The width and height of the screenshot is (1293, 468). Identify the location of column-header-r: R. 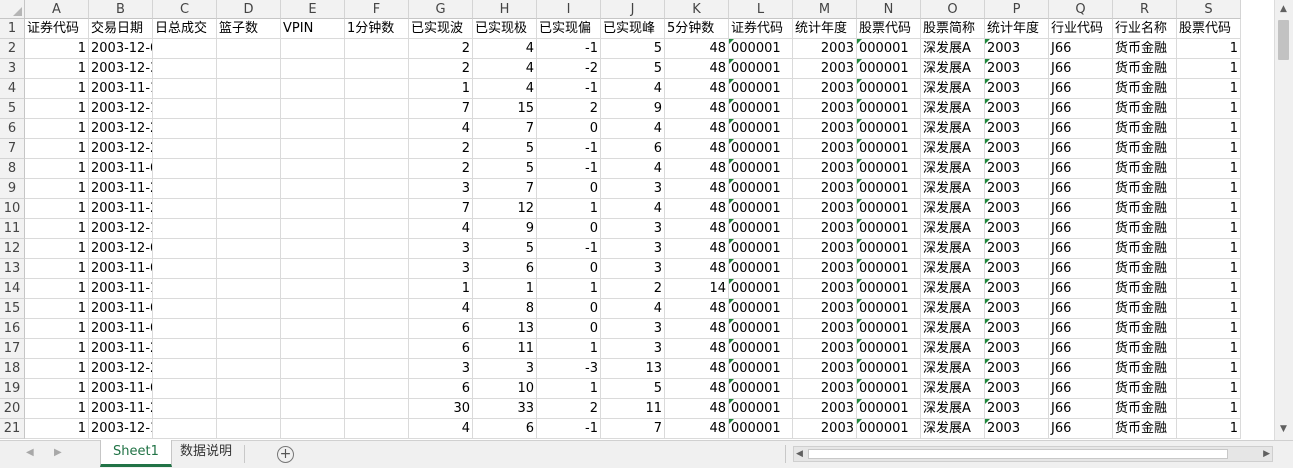
(1145, 9).